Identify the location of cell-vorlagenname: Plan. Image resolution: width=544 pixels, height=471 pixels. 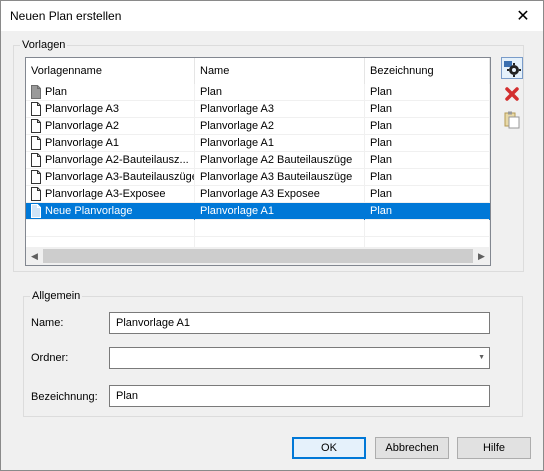
(110, 92).